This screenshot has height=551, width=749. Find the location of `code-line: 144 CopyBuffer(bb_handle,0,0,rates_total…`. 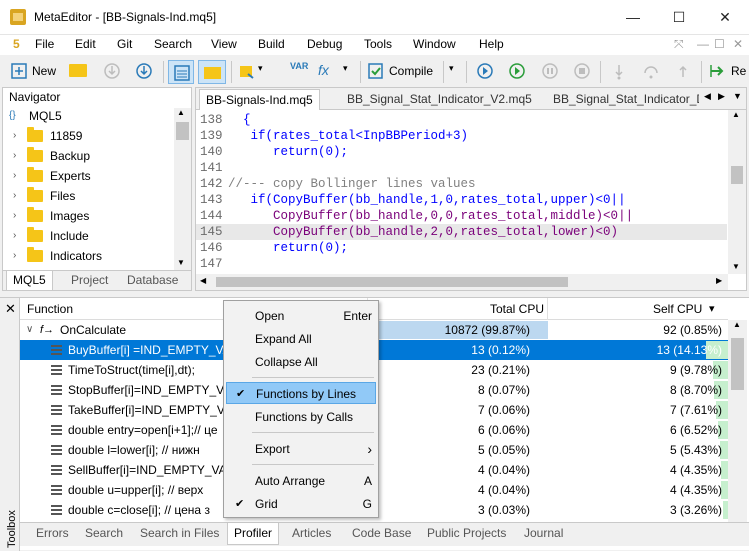

code-line: 144 CopyBuffer(bb_handle,0,0,rates_total… is located at coordinates (461, 216).